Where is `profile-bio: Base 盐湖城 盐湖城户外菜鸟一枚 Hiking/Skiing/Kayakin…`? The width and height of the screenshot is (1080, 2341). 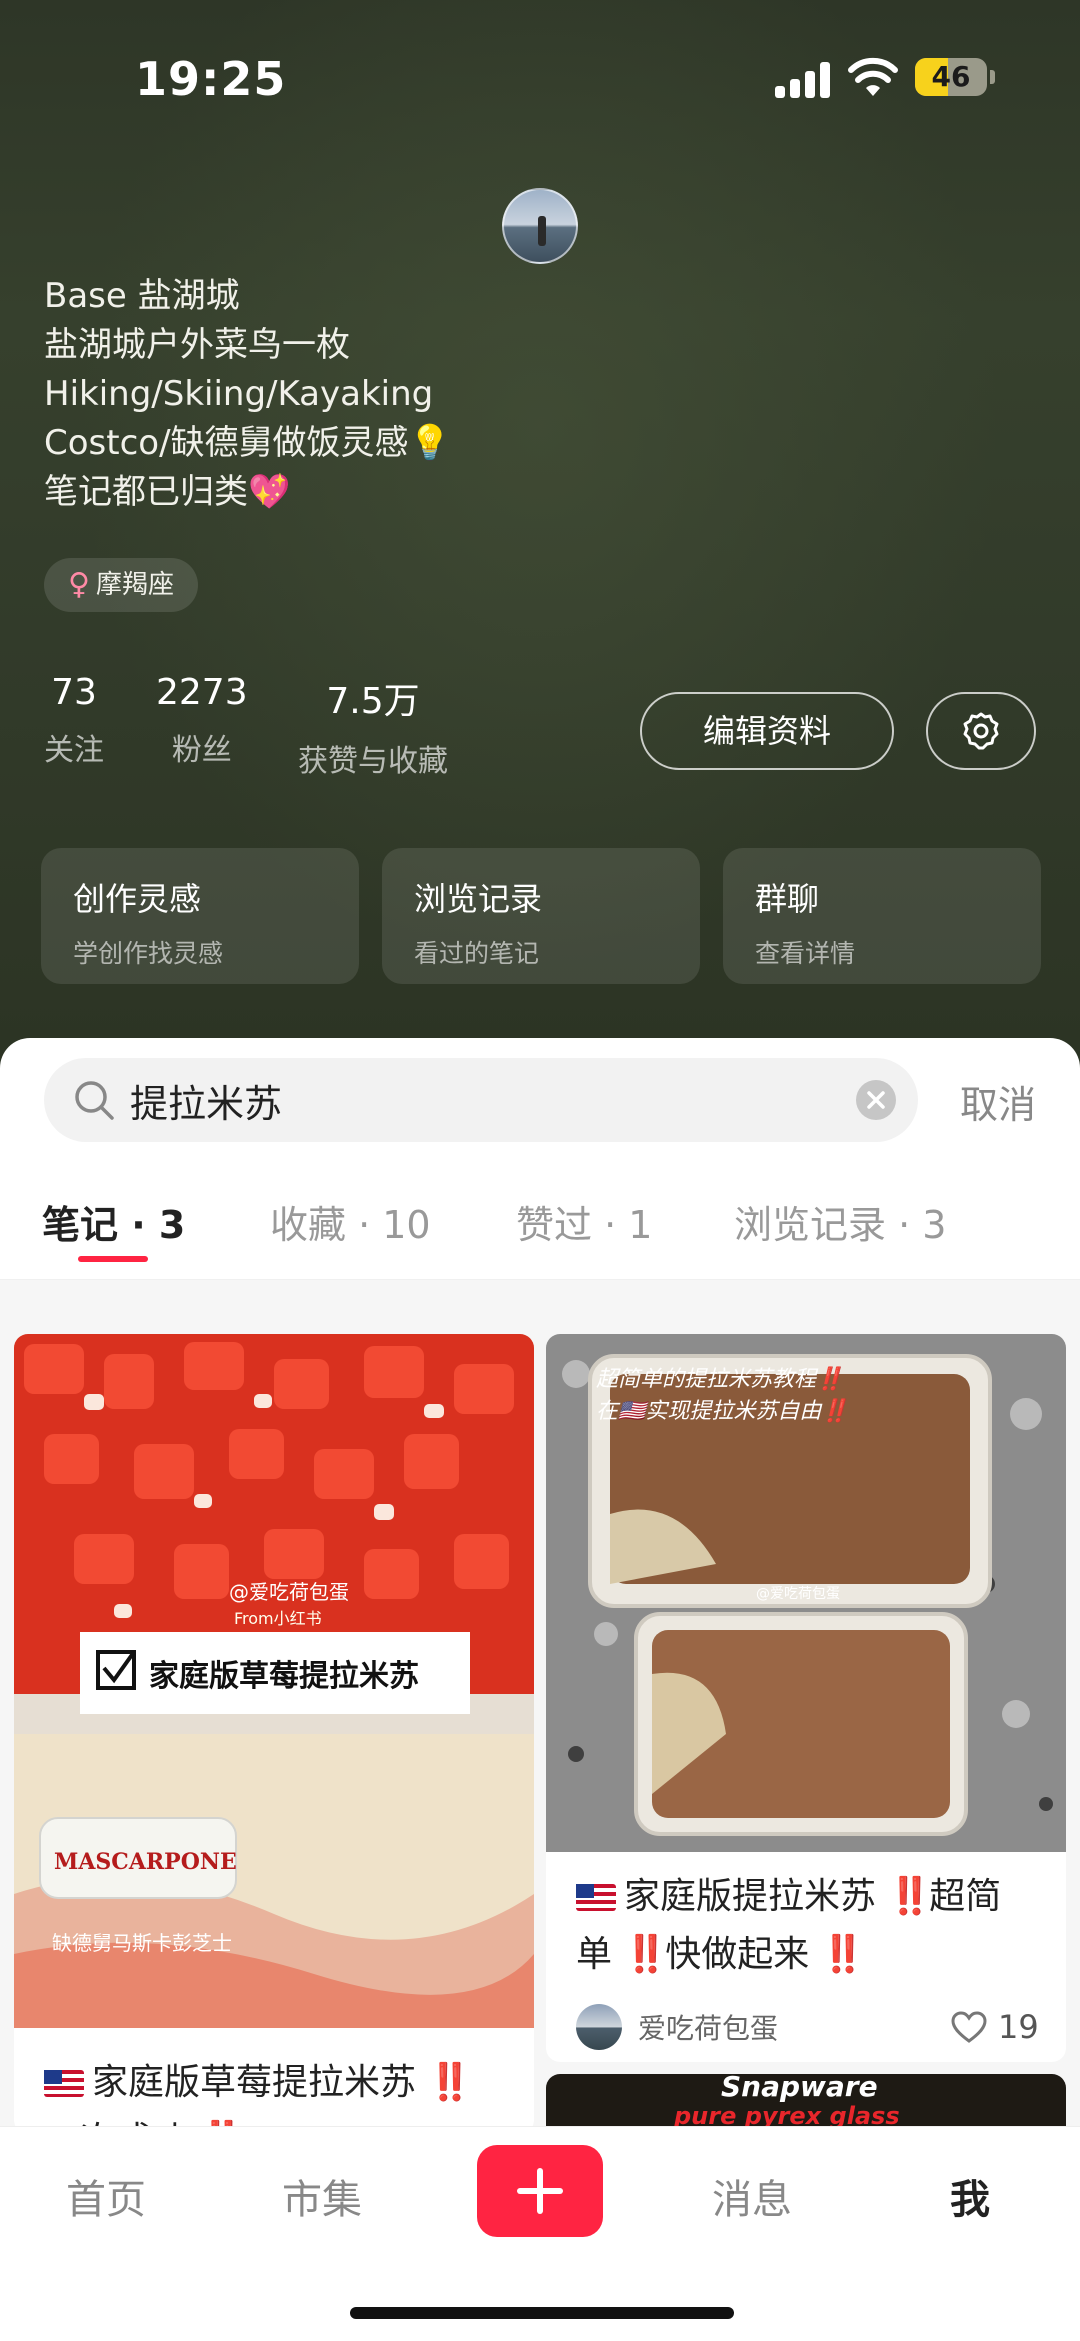
profile-bio: Base 盐湖城 盐湖城户外菜鸟一枚 Hiking/Skiing/Kayakin… is located at coordinates (247, 394).